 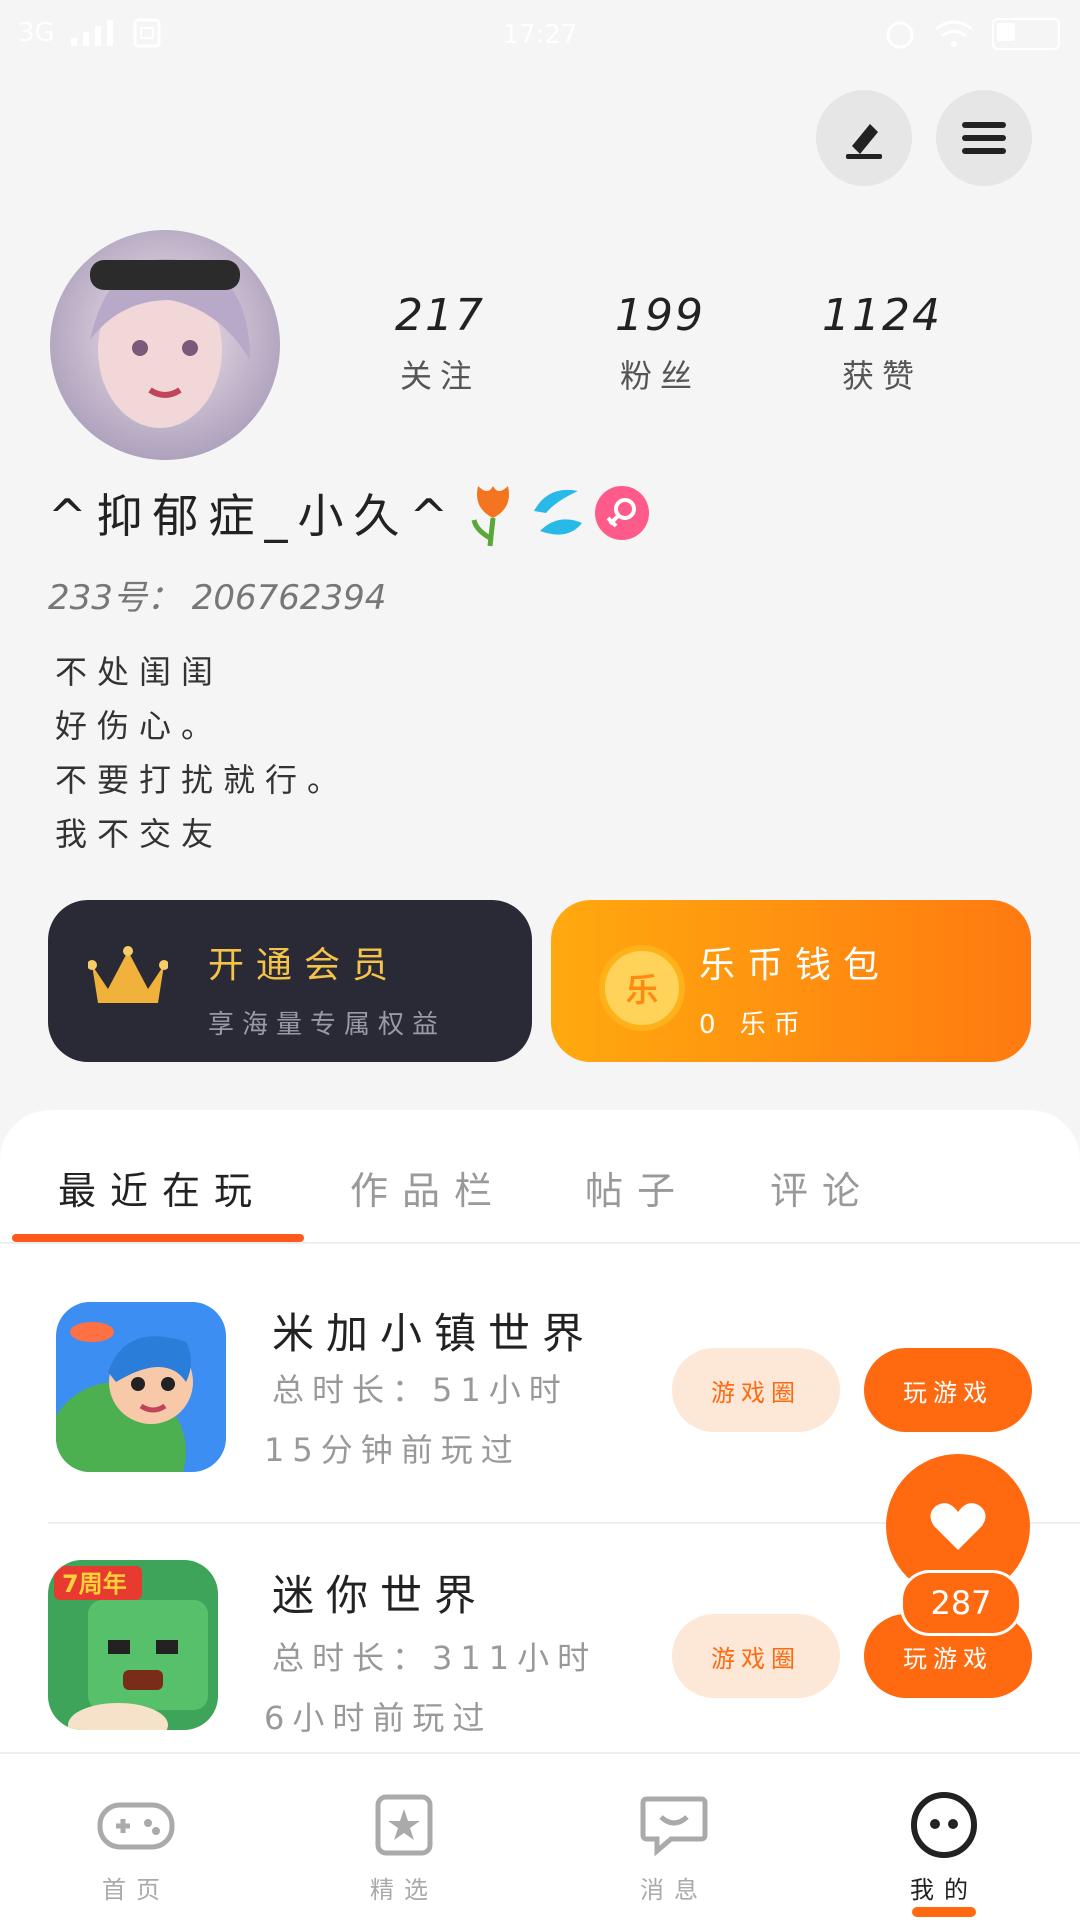 What do you see at coordinates (944, 1890) in the screenshot?
I see `nav-label: 我的` at bounding box center [944, 1890].